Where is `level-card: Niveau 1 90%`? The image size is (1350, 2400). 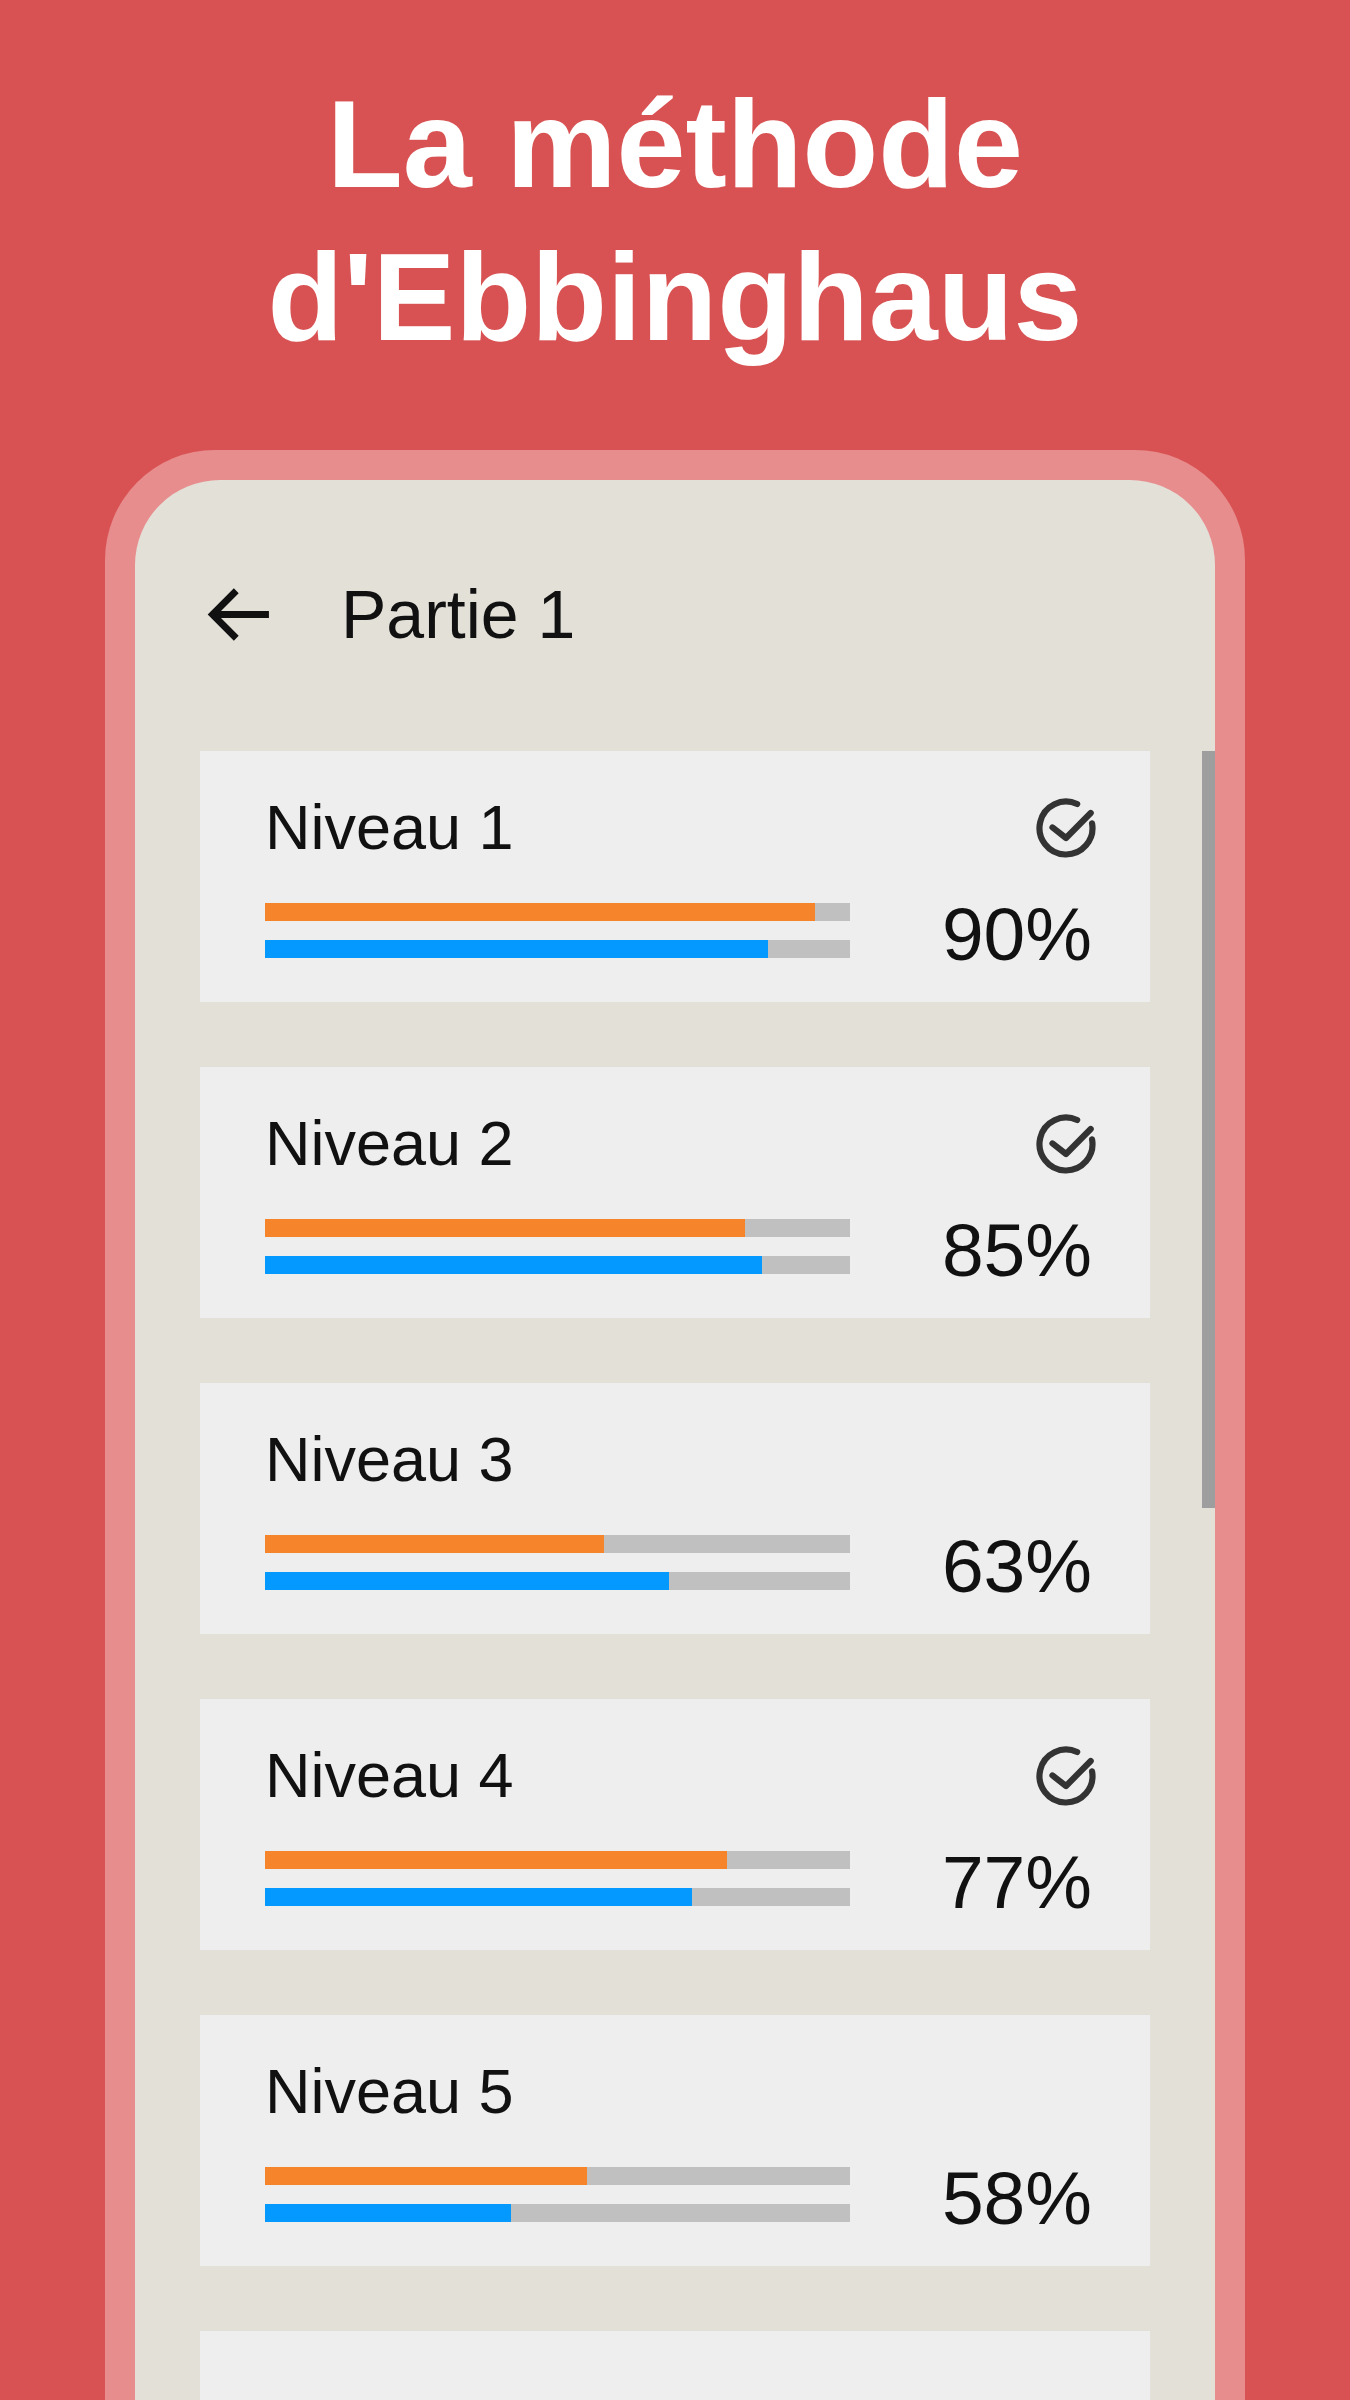
level-card: Niveau 1 90% is located at coordinates (675, 876).